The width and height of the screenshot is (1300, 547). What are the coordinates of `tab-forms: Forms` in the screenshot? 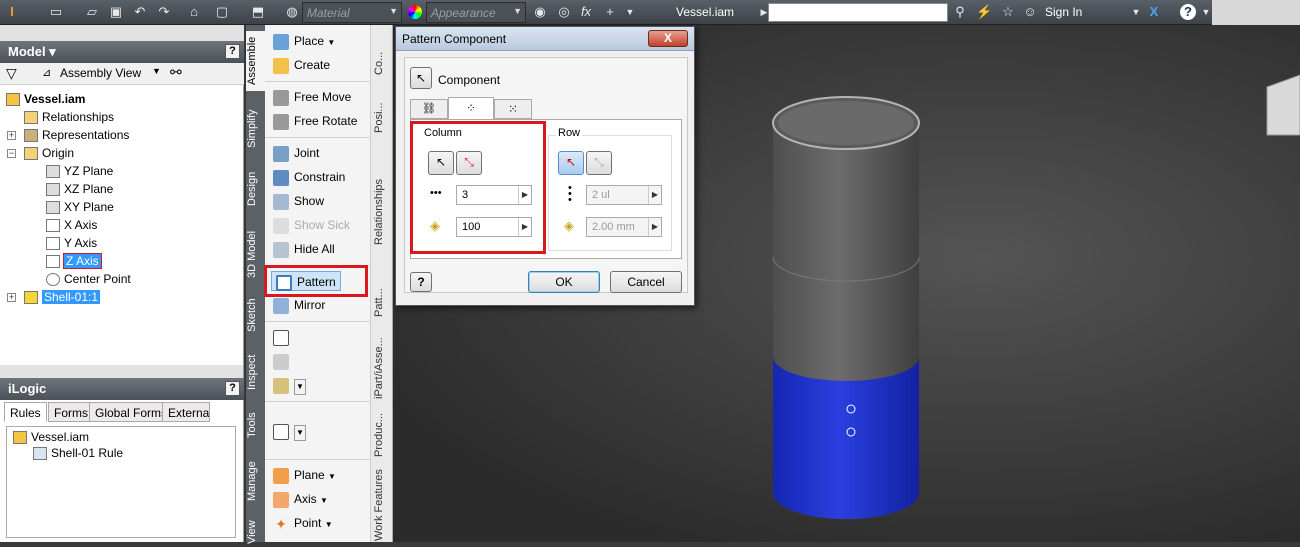 It's located at (71, 412).